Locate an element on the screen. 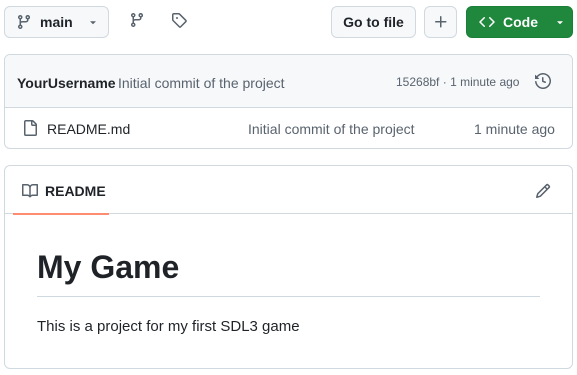 The height and width of the screenshot is (375, 577). branches-icon is located at coordinates (137, 20).